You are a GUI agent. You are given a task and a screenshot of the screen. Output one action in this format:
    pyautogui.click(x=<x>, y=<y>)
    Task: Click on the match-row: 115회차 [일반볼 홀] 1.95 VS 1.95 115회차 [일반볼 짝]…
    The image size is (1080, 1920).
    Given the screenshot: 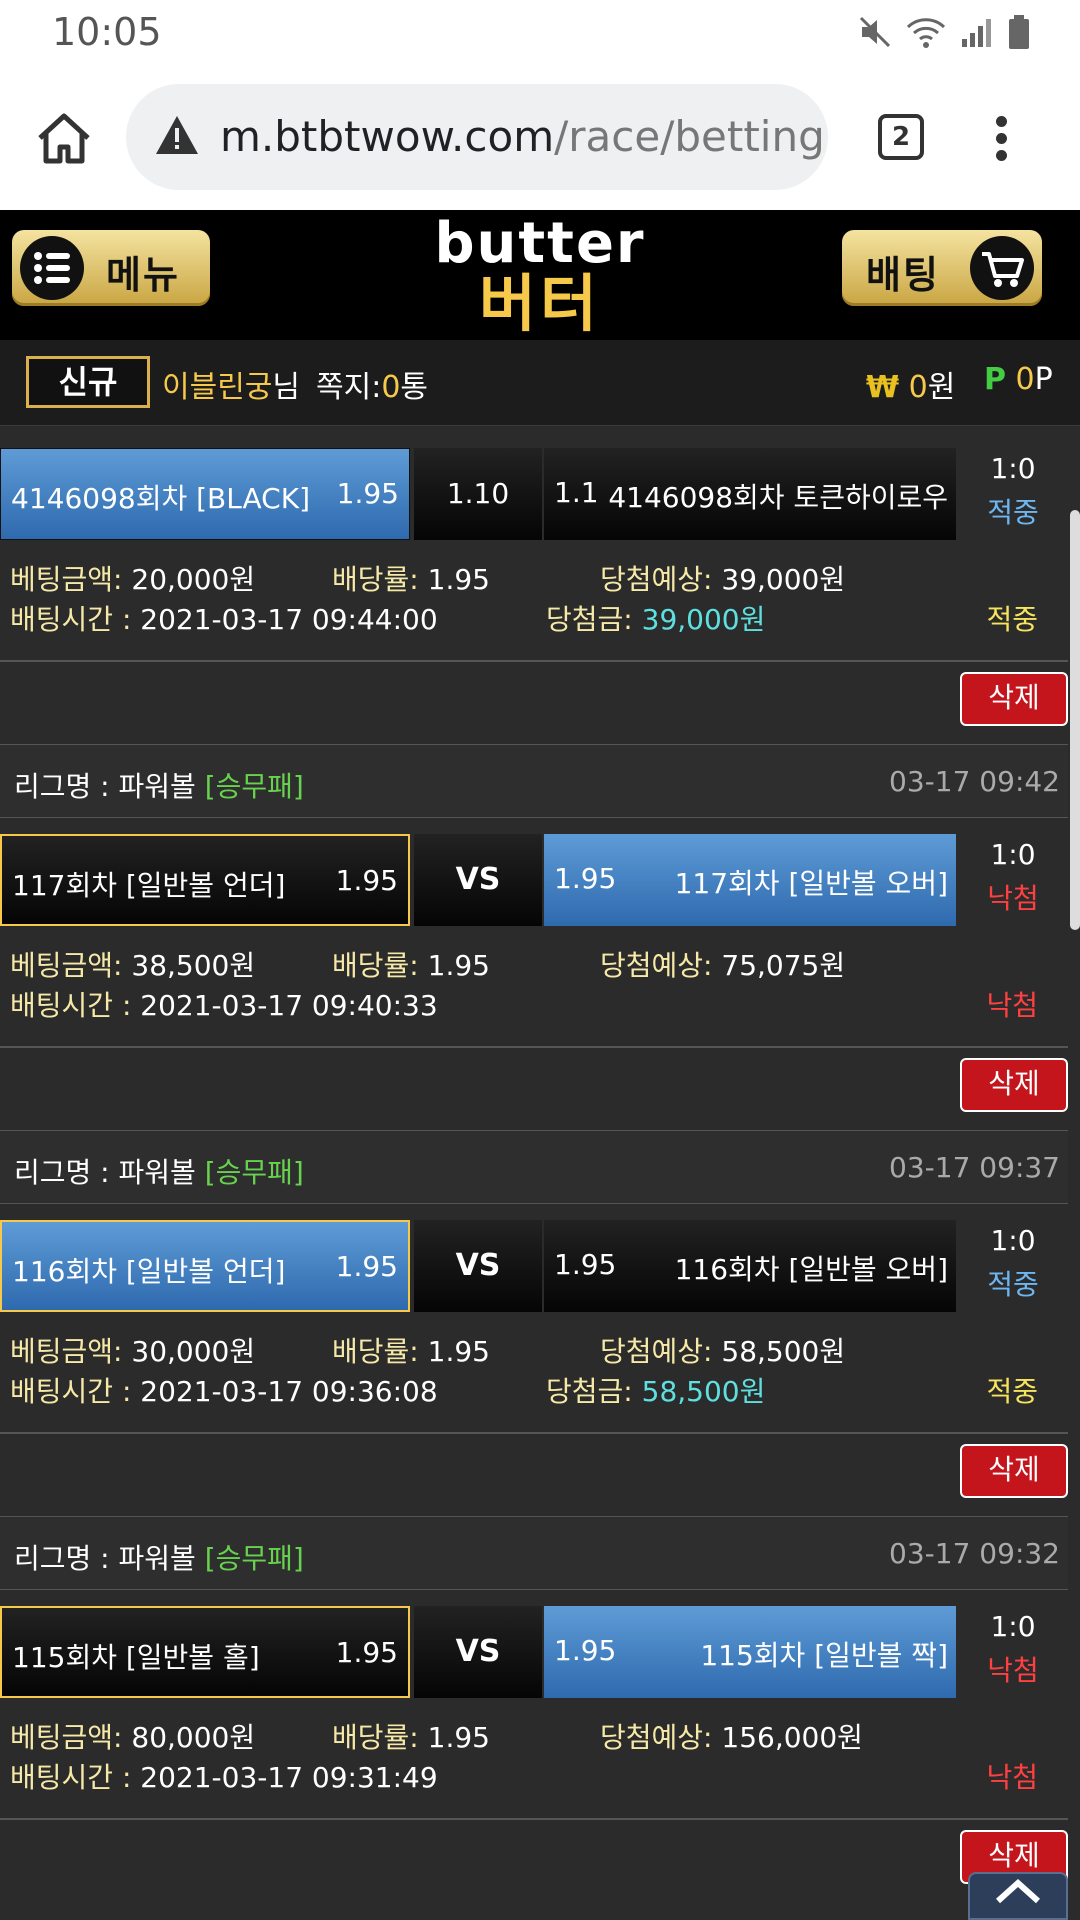 What is the action you would take?
    pyautogui.click(x=534, y=1652)
    